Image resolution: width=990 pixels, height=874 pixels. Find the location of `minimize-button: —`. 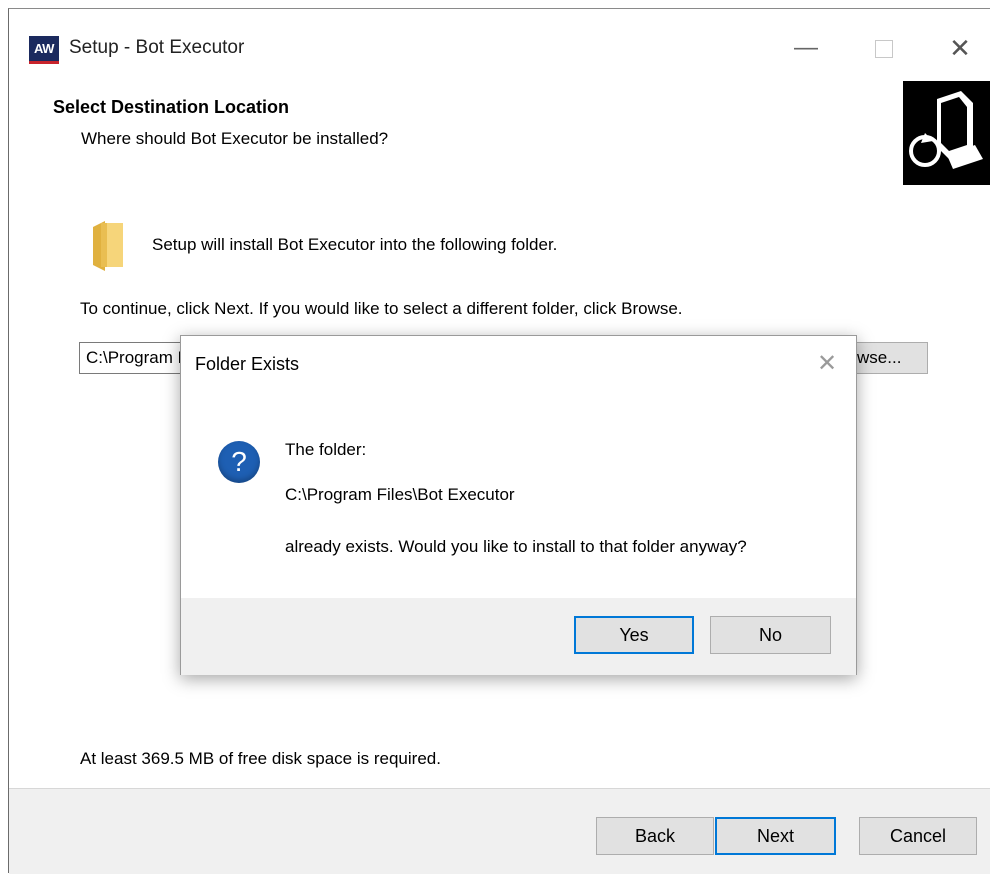

minimize-button: — is located at coordinates (806, 48).